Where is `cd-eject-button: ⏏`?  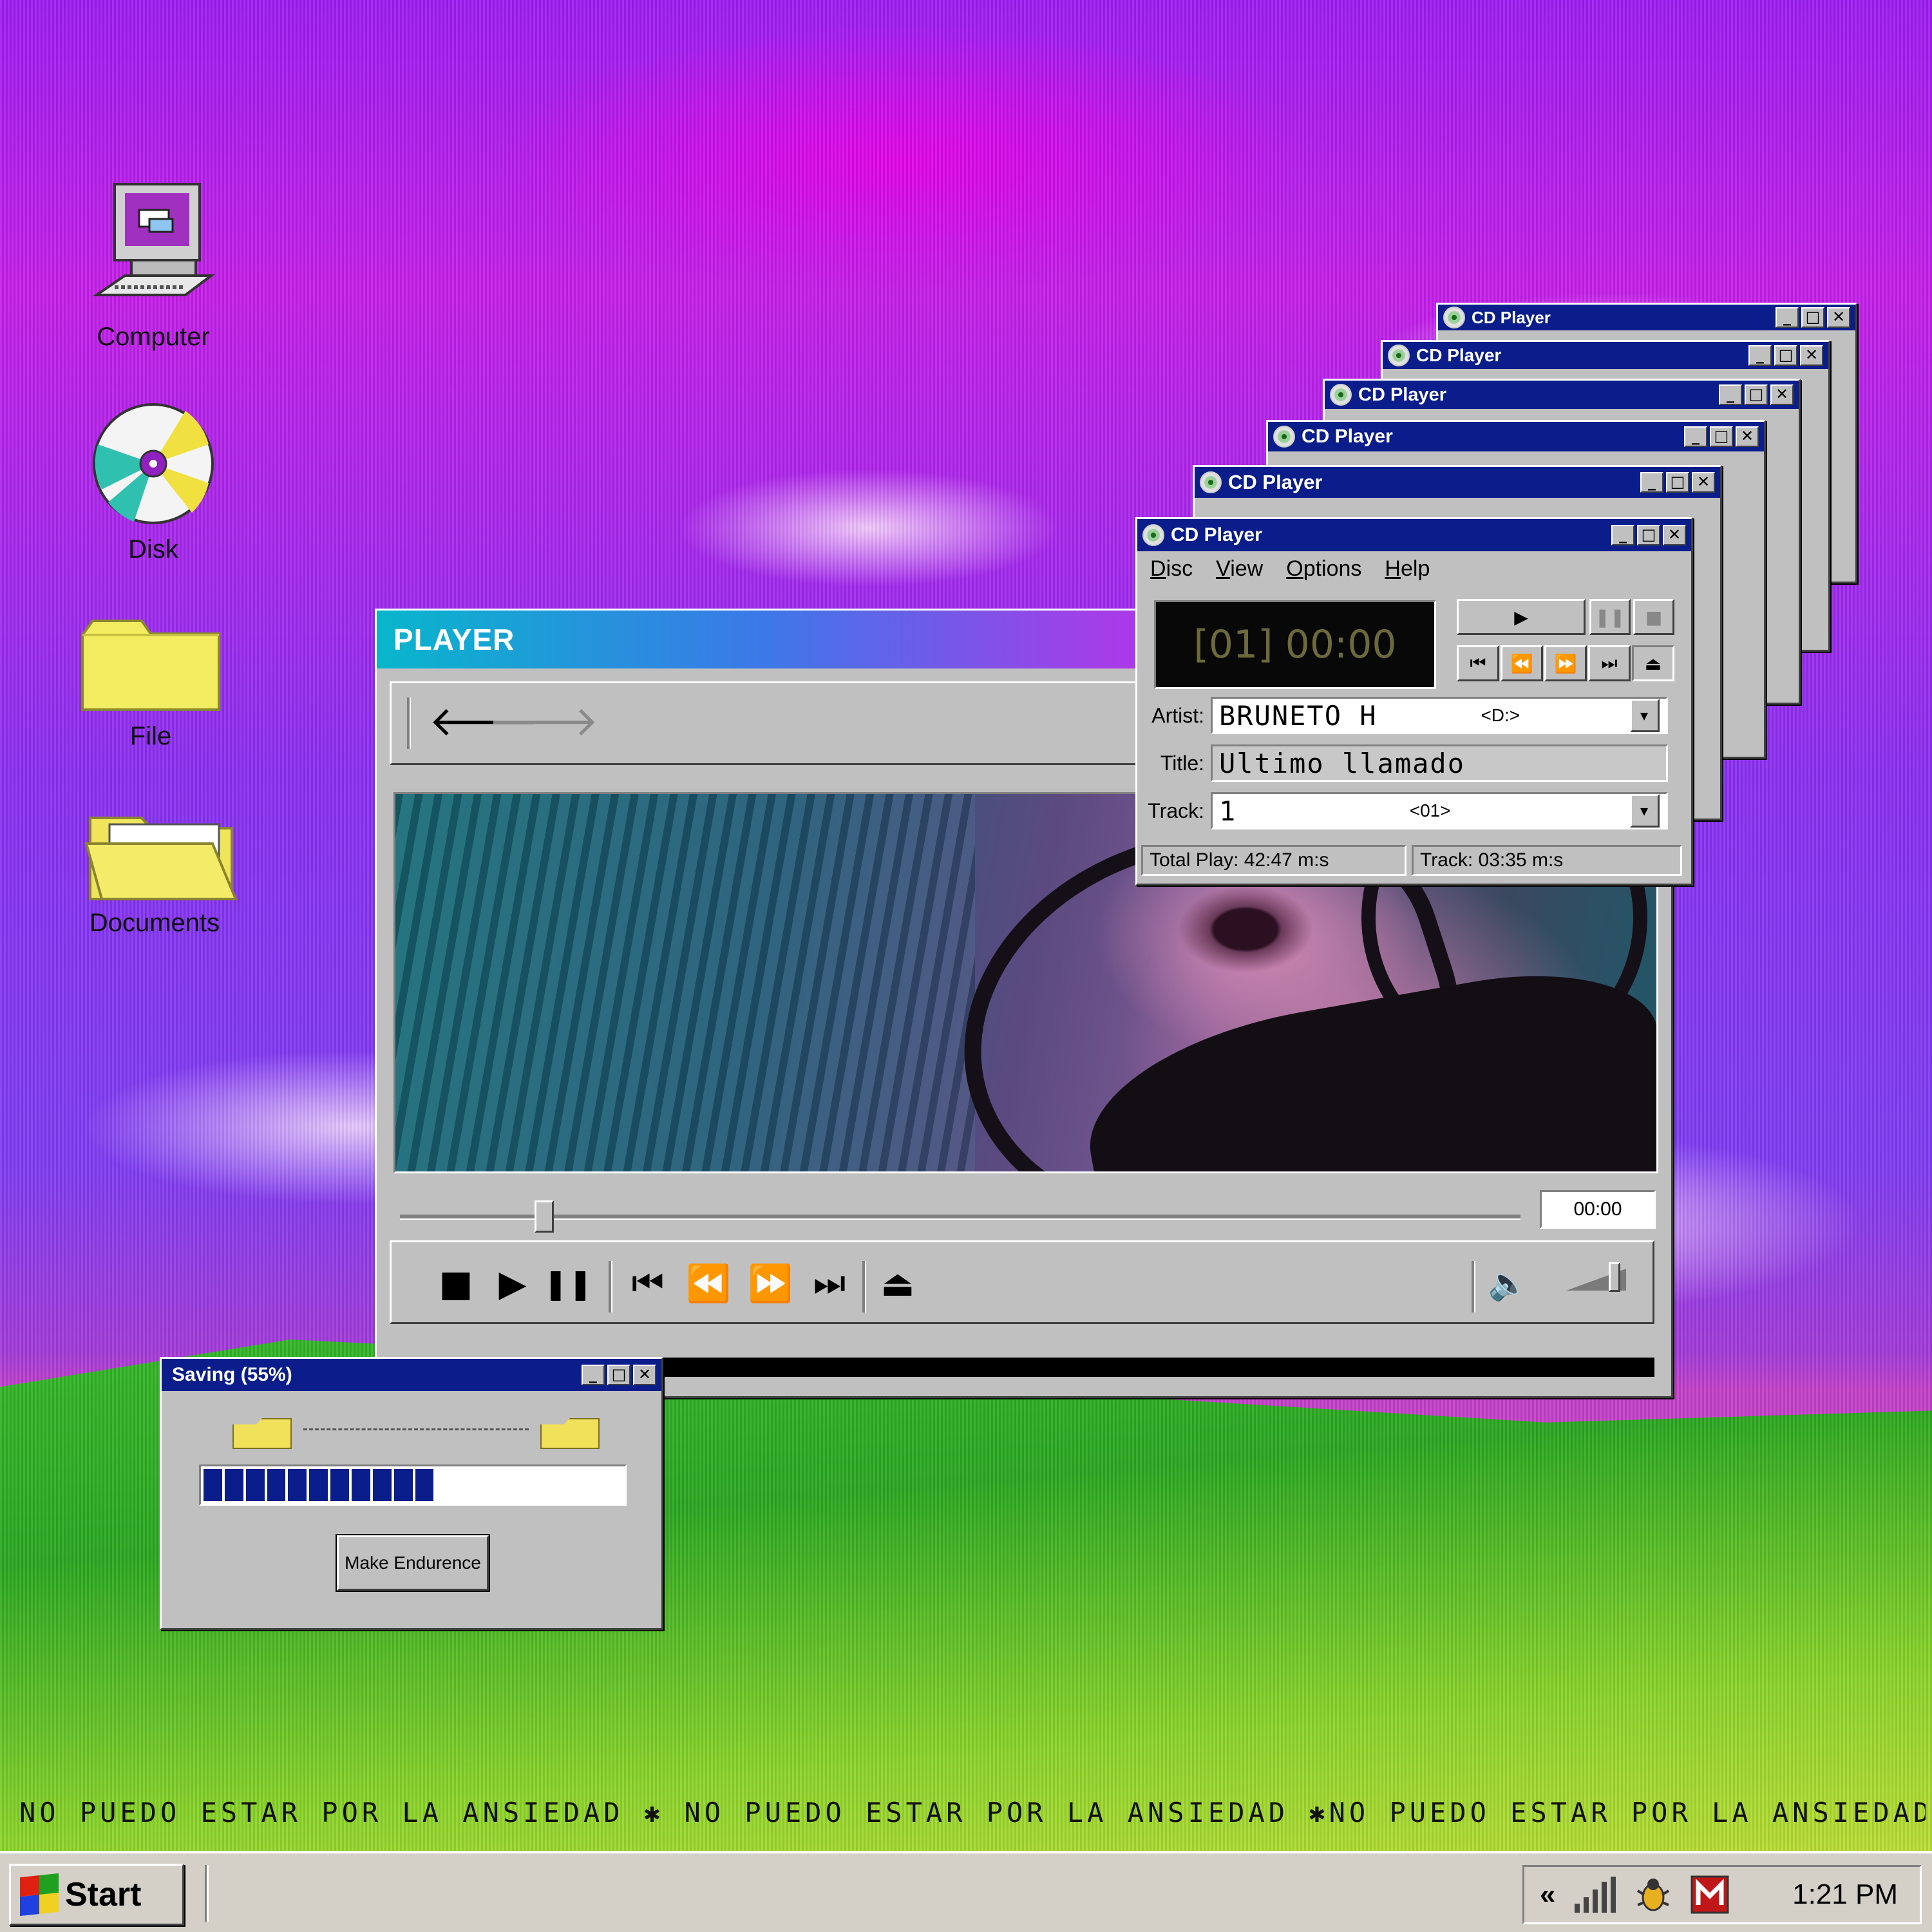
cd-eject-button: ⏏ is located at coordinates (1653, 663).